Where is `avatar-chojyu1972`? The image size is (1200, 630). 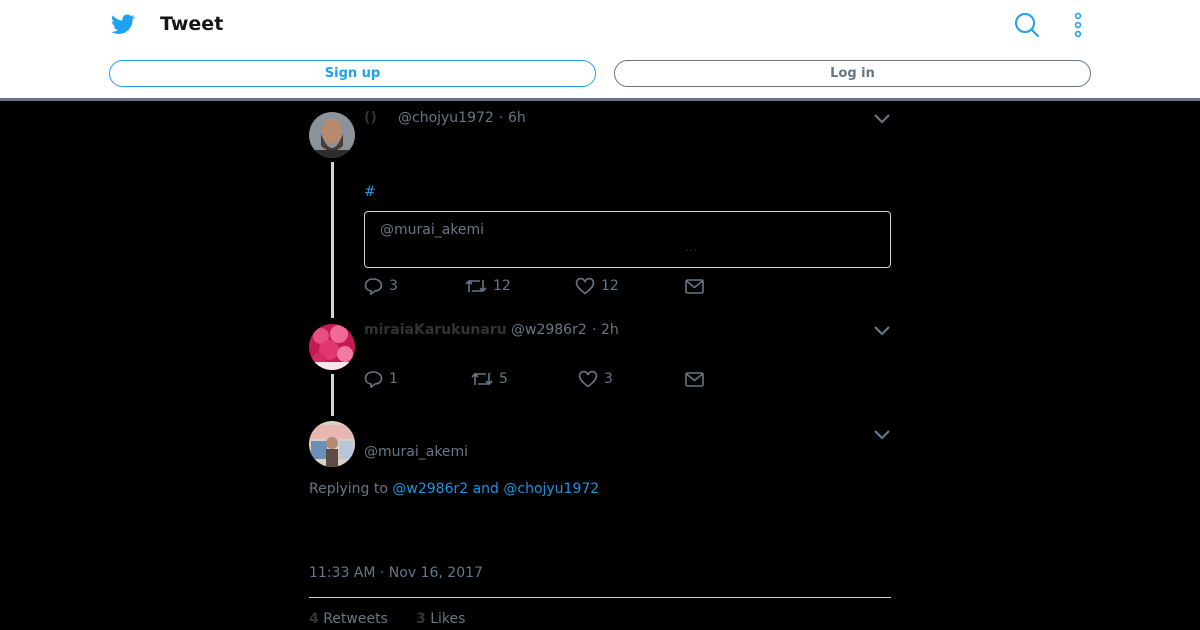 avatar-chojyu1972 is located at coordinates (332, 135).